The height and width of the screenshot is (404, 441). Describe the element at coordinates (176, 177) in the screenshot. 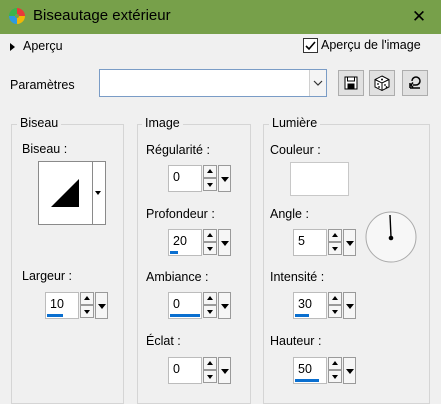

I see `smoothness-value: 0` at that location.